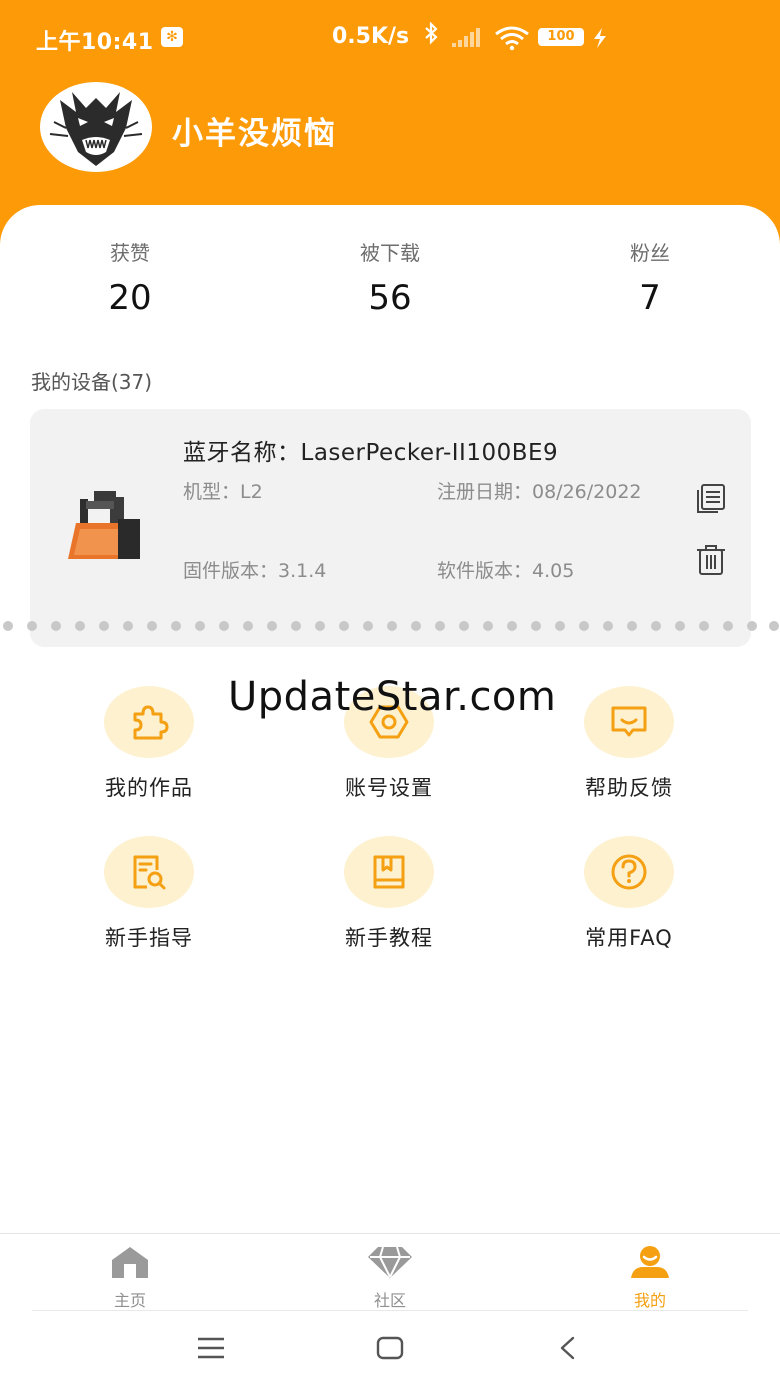 The image size is (780, 1386). I want to click on battery-indicator: 100, so click(561, 37).